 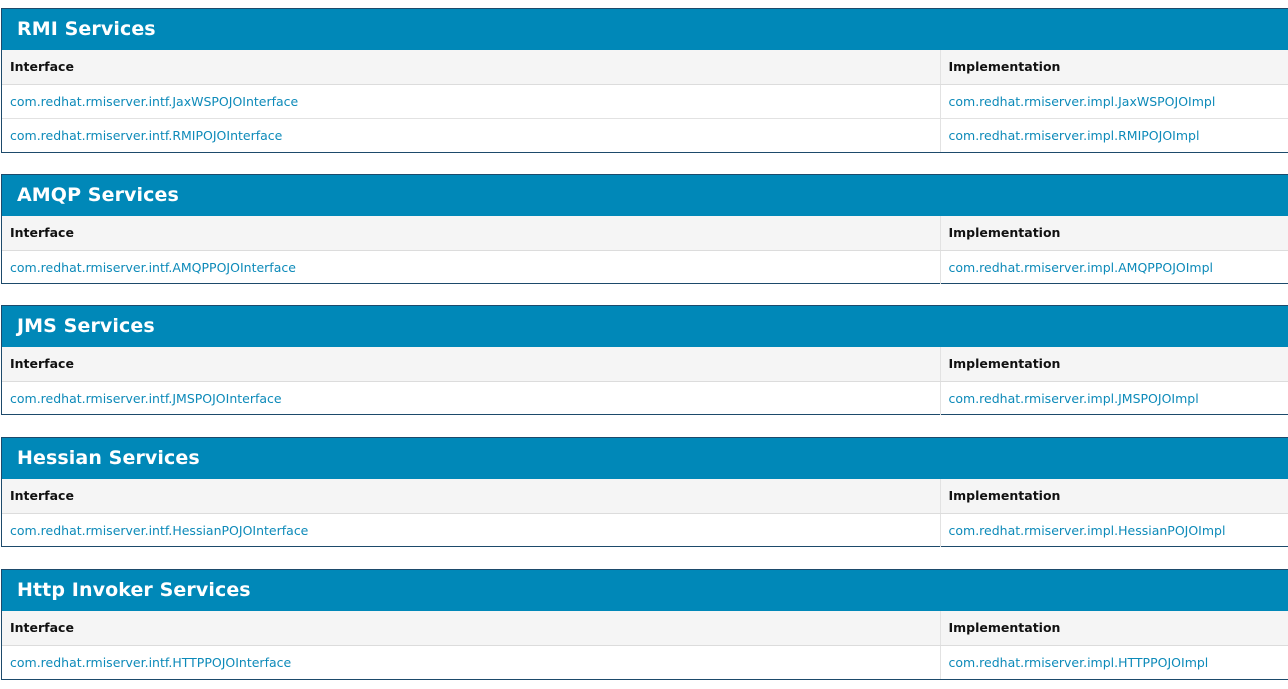 What do you see at coordinates (1074, 398) in the screenshot?
I see `implementation-link: com.redhat.rmiserver.impl.JMSPOJOImpl` at bounding box center [1074, 398].